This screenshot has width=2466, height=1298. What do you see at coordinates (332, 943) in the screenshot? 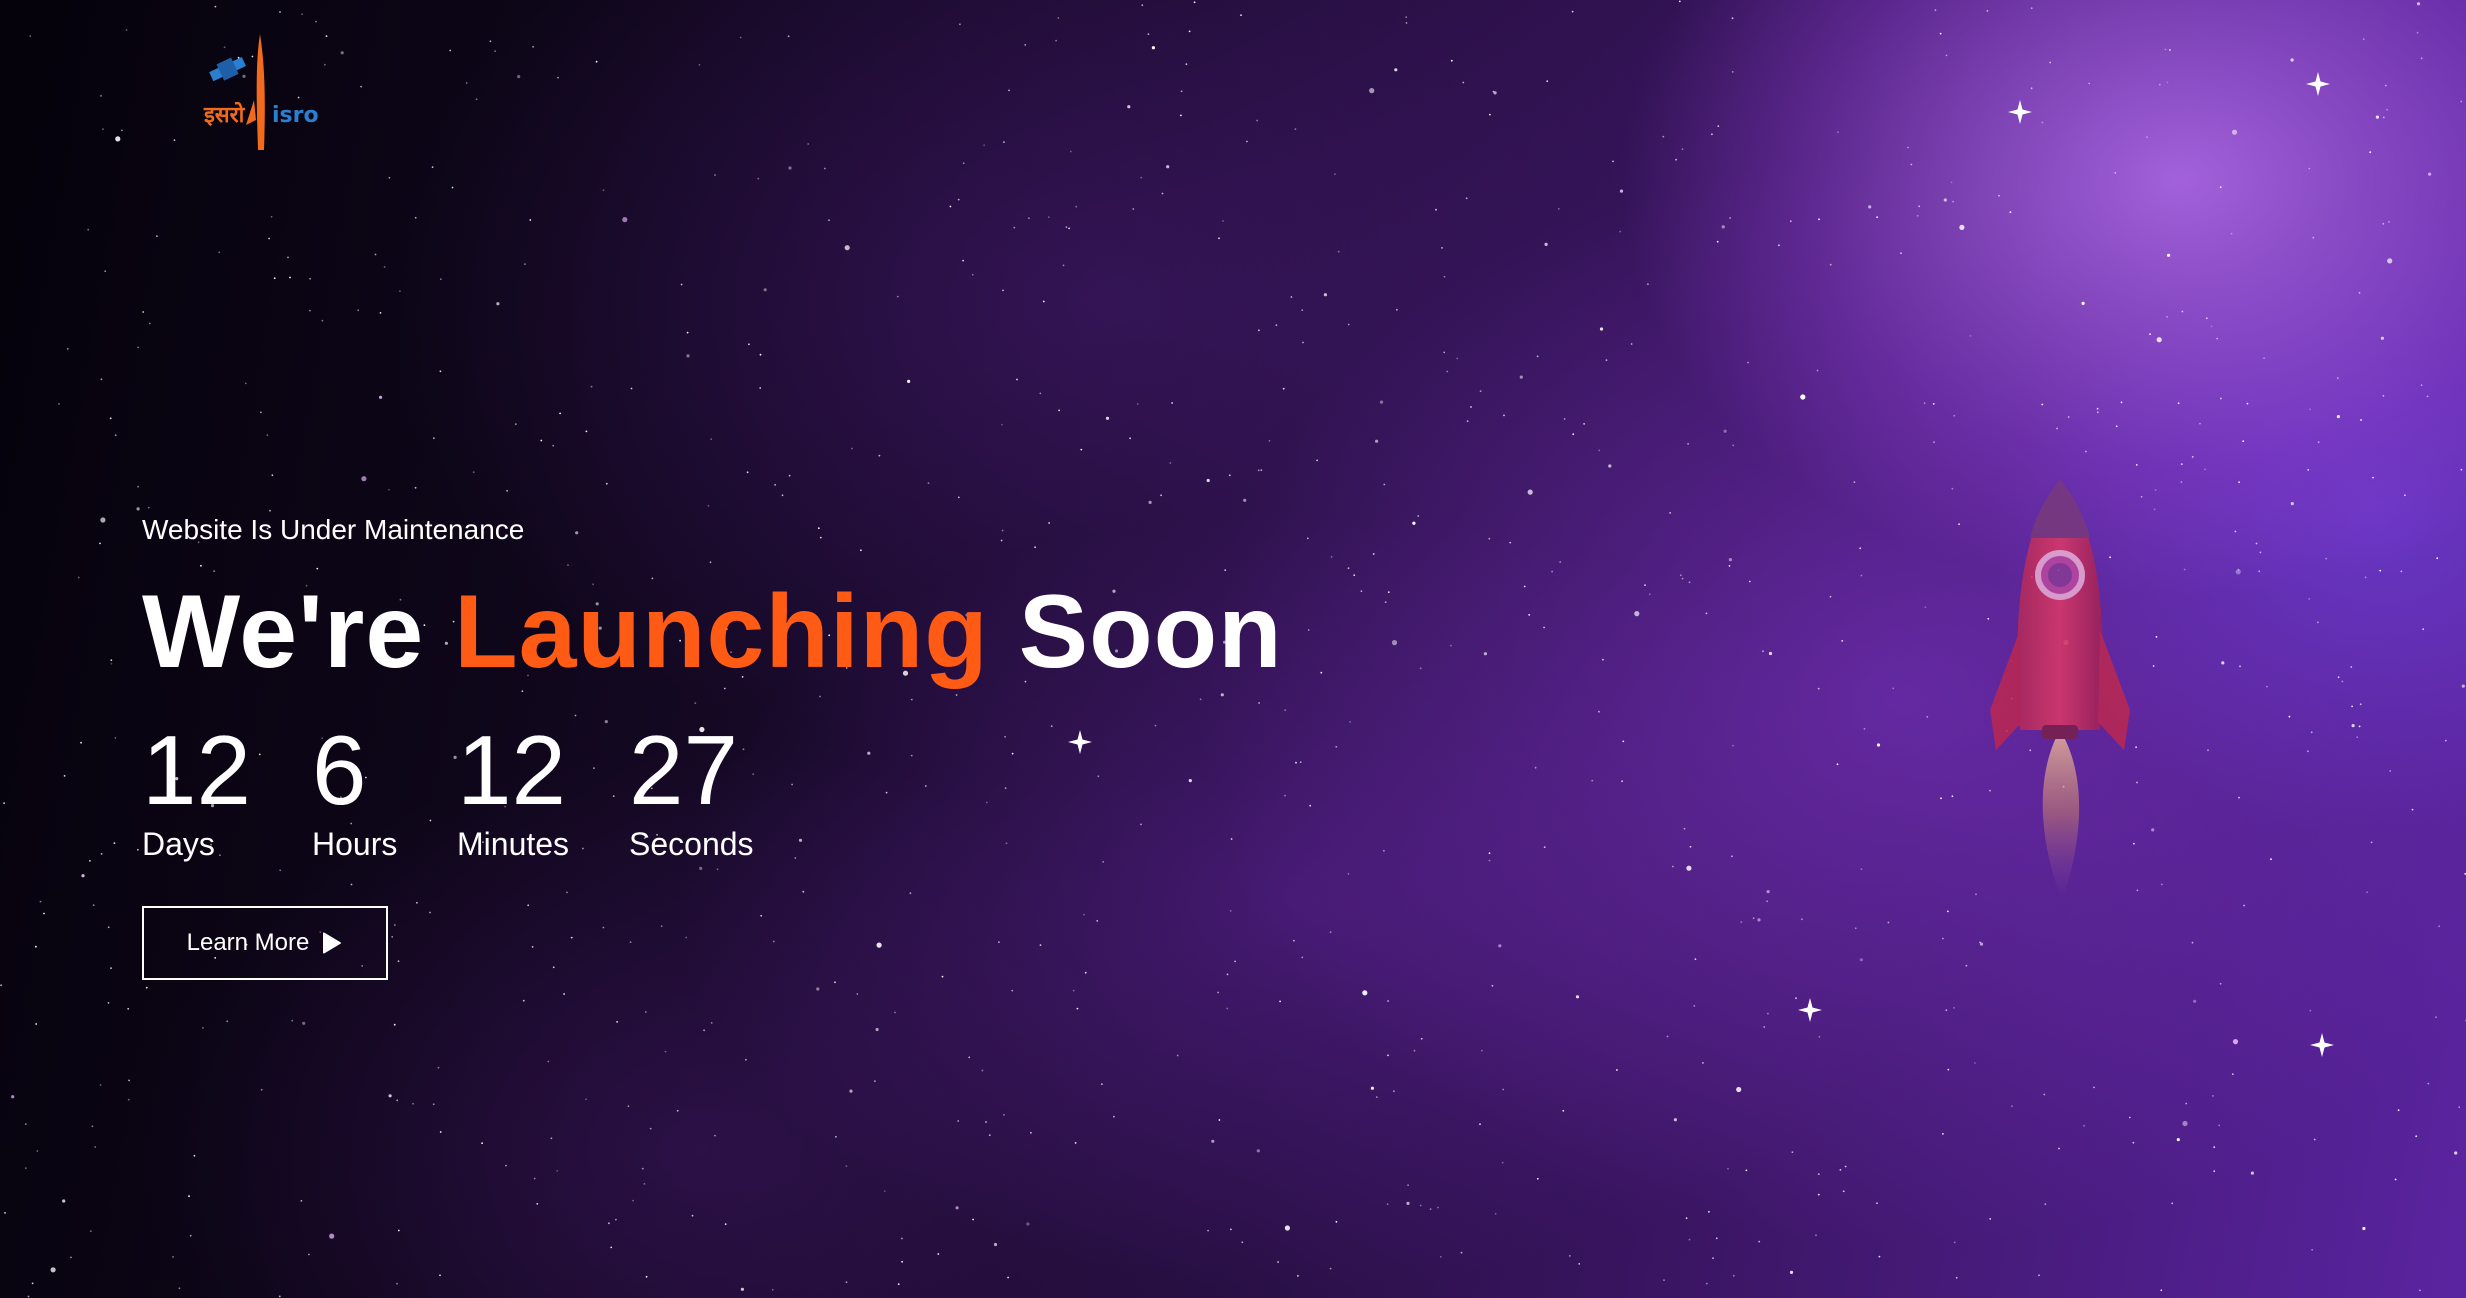
I see `play-icon` at bounding box center [332, 943].